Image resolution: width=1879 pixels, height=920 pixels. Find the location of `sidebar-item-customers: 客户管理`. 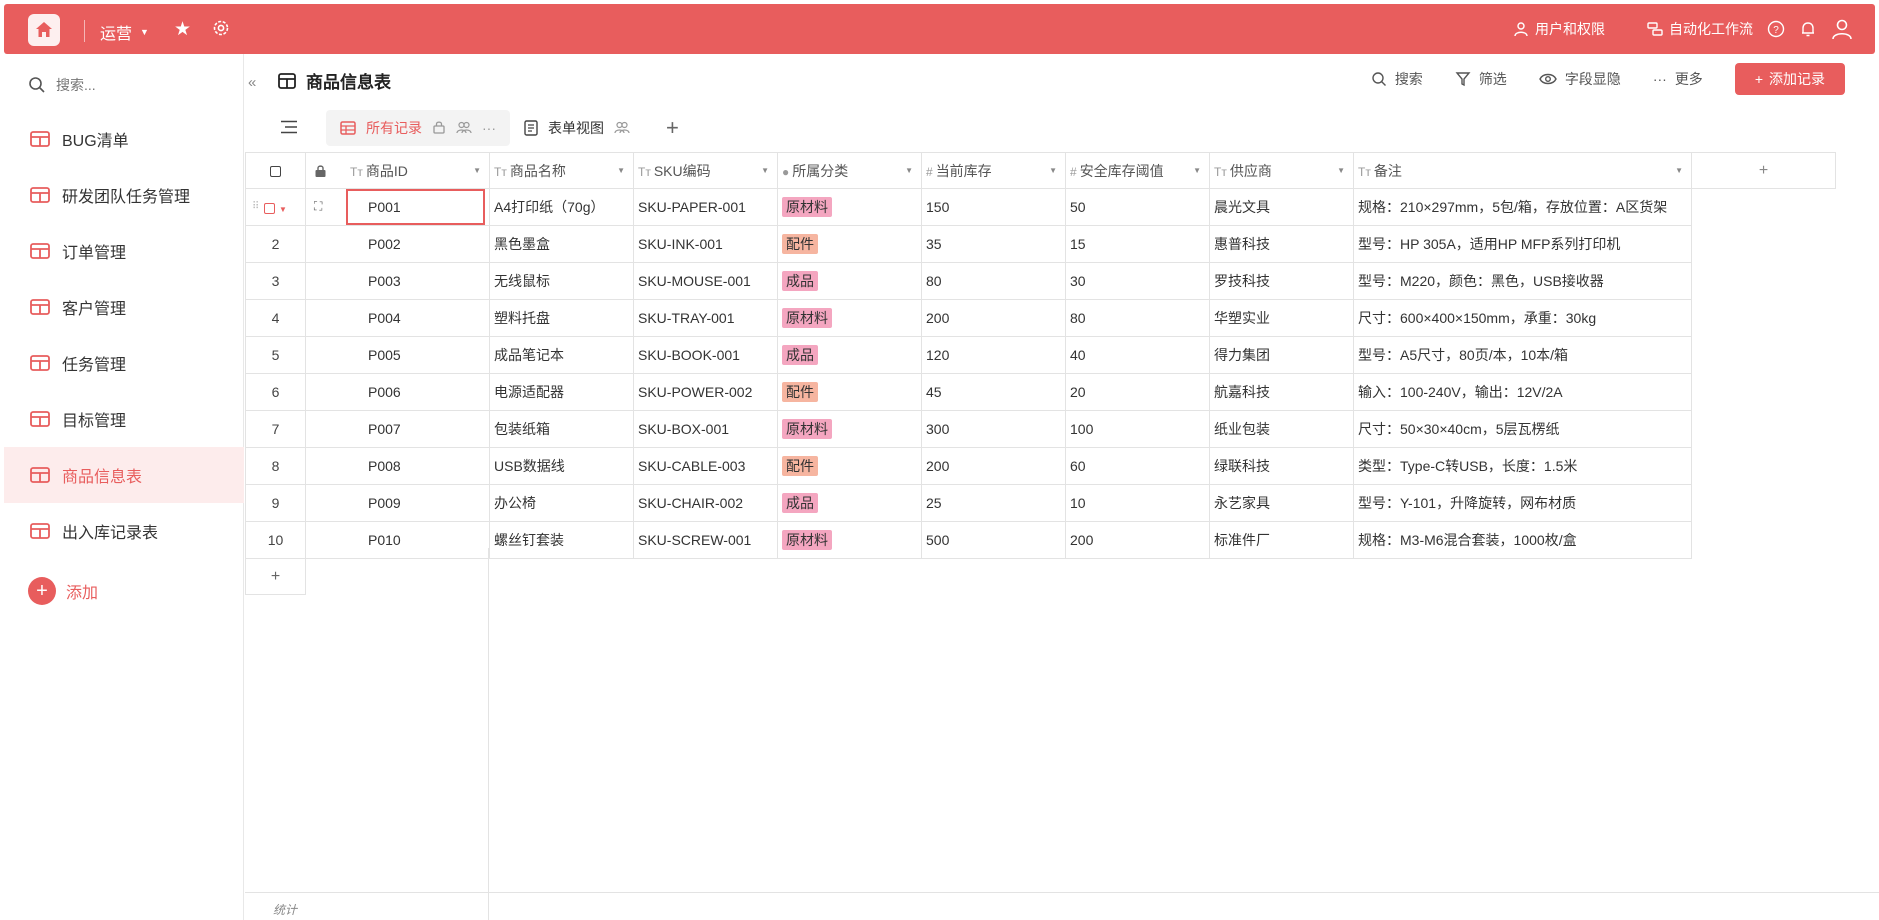

sidebar-item-customers: 客户管理 is located at coordinates (124, 307).